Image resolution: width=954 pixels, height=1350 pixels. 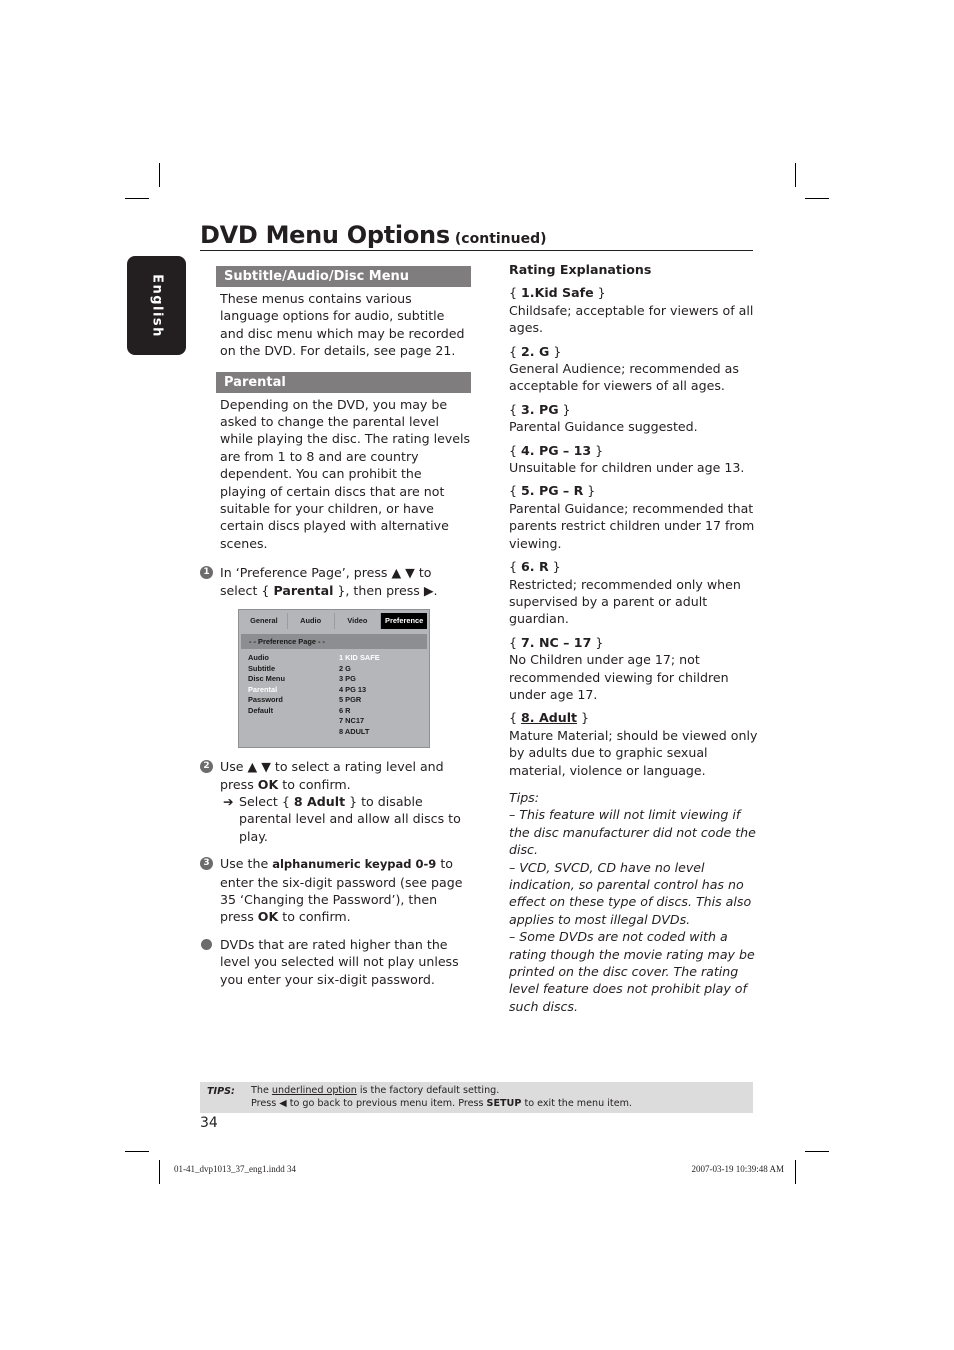 I want to click on osd-item-default: Default, so click(x=261, y=710).